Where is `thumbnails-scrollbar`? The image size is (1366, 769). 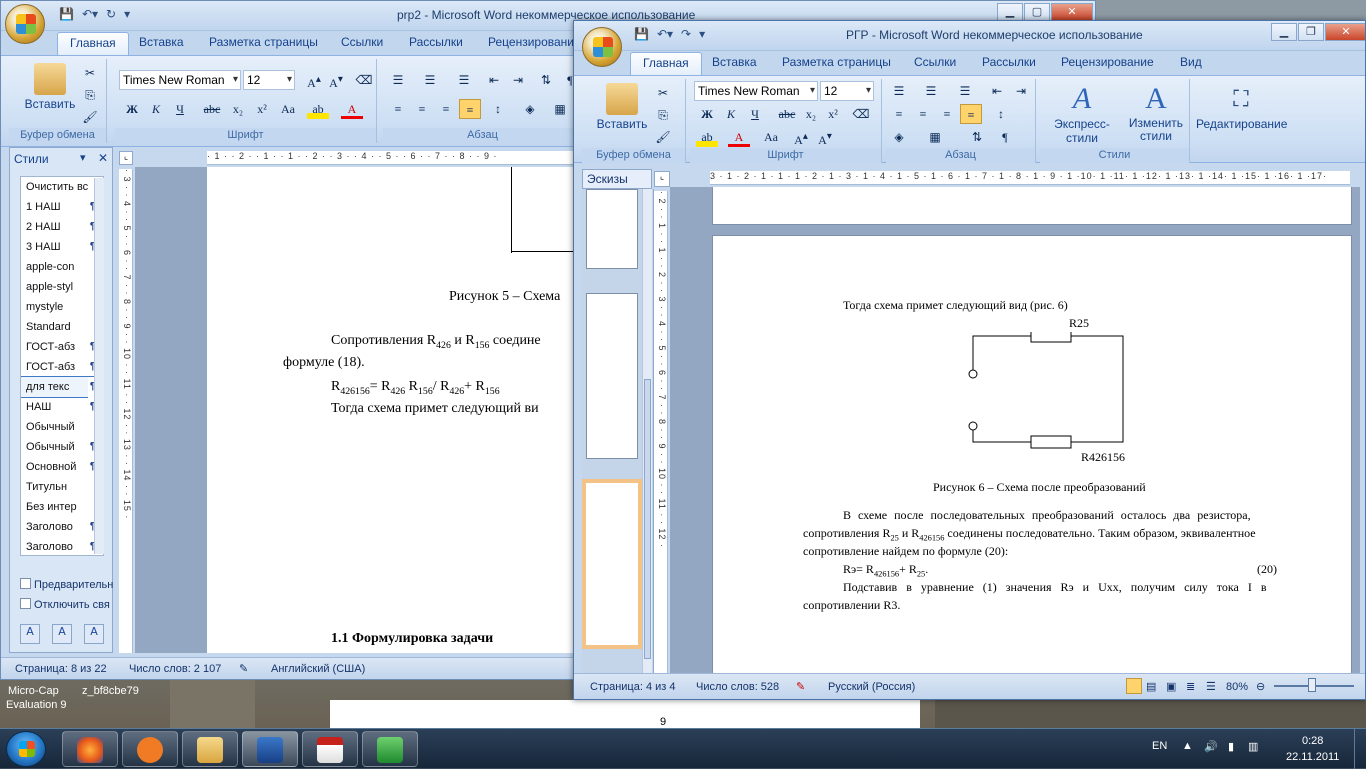 thumbnails-scrollbar is located at coordinates (647, 441).